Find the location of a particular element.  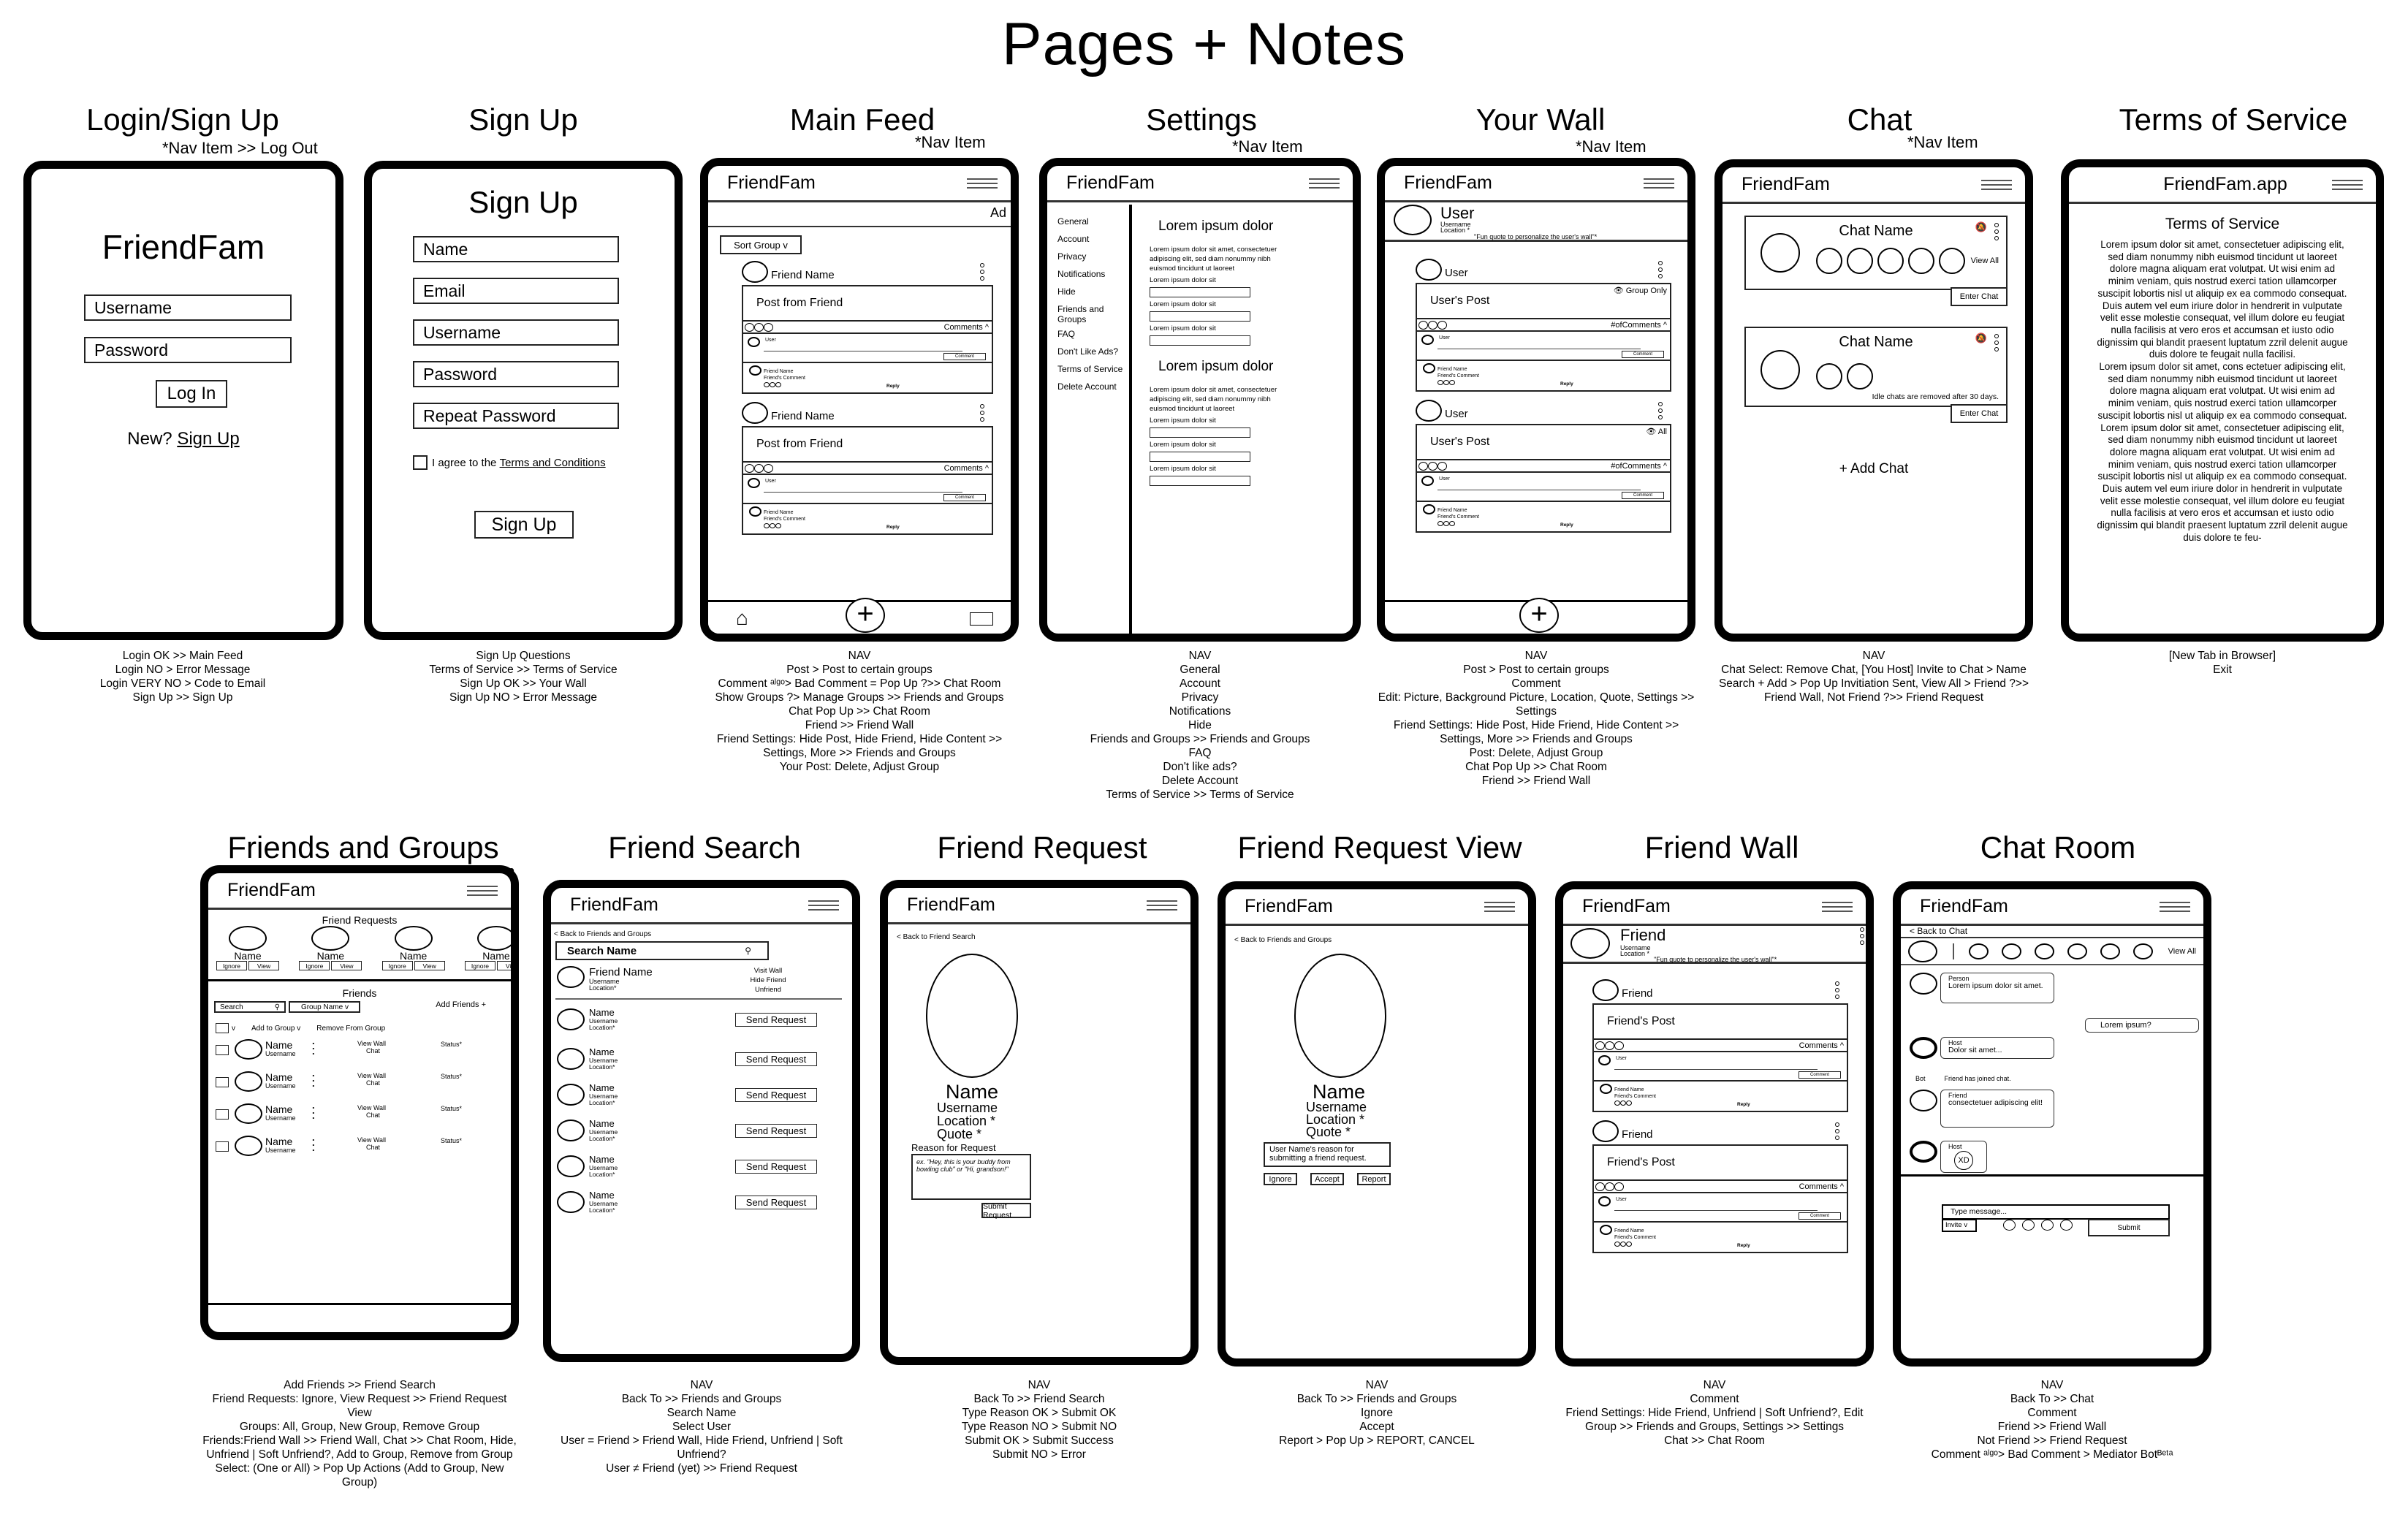

profile-avatar is located at coordinates (1413, 220).